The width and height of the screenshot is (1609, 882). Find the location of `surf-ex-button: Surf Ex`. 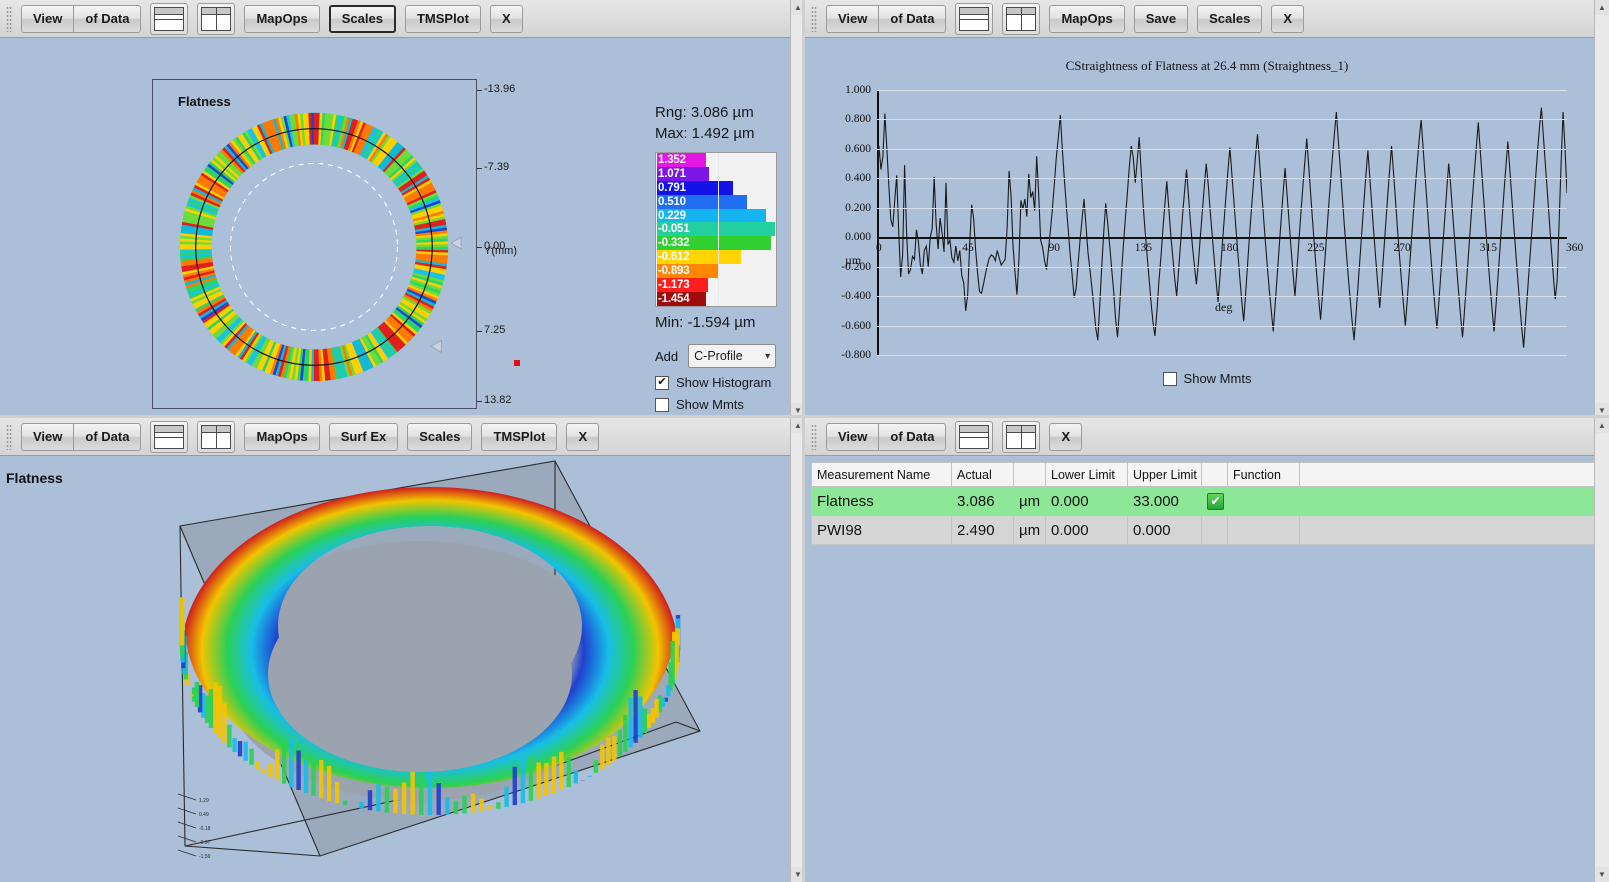

surf-ex-button: Surf Ex is located at coordinates (363, 436).